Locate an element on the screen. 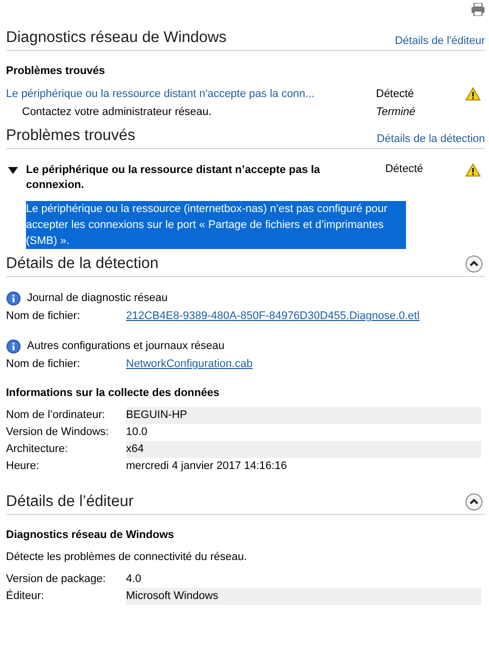  field-label: Nom de l’ordinateur: is located at coordinates (56, 415).